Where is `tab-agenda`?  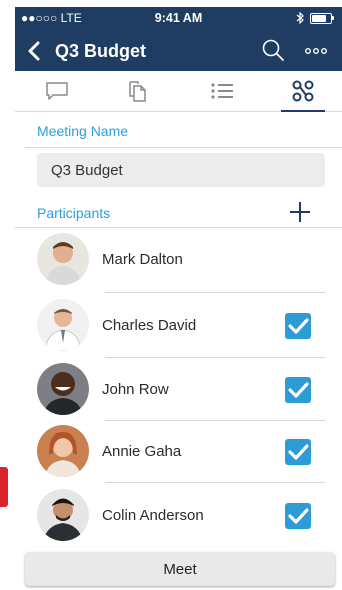 tab-agenda is located at coordinates (222, 91).